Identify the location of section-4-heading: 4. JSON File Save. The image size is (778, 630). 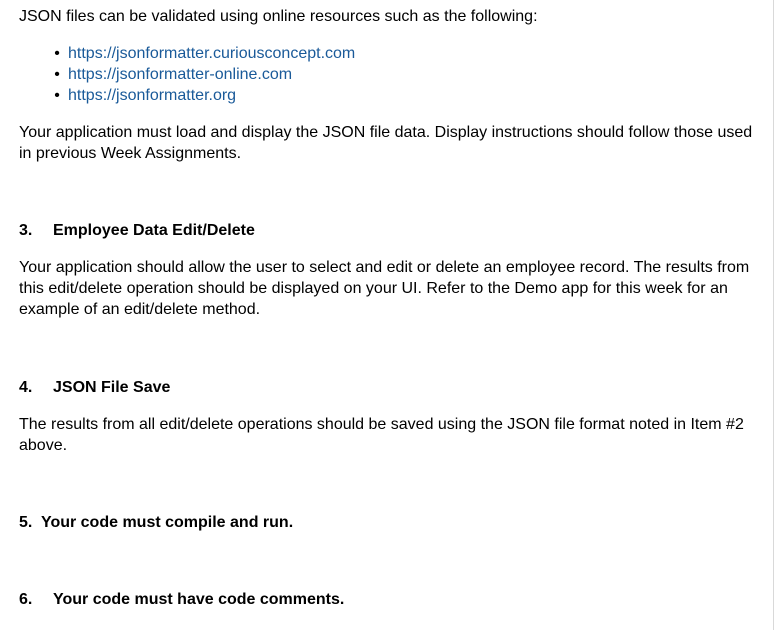
(391, 387).